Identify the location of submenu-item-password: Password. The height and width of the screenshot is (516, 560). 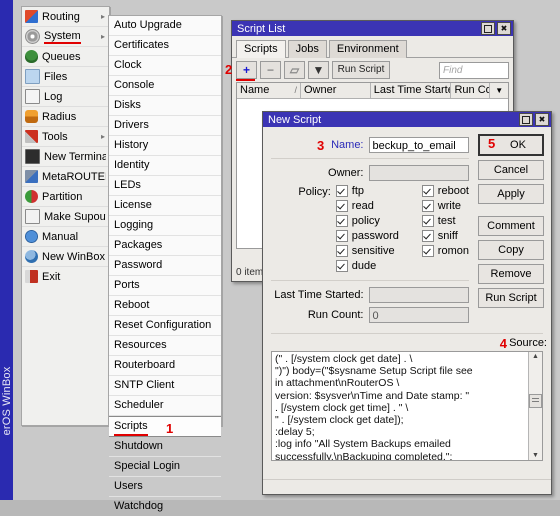
(165, 266).